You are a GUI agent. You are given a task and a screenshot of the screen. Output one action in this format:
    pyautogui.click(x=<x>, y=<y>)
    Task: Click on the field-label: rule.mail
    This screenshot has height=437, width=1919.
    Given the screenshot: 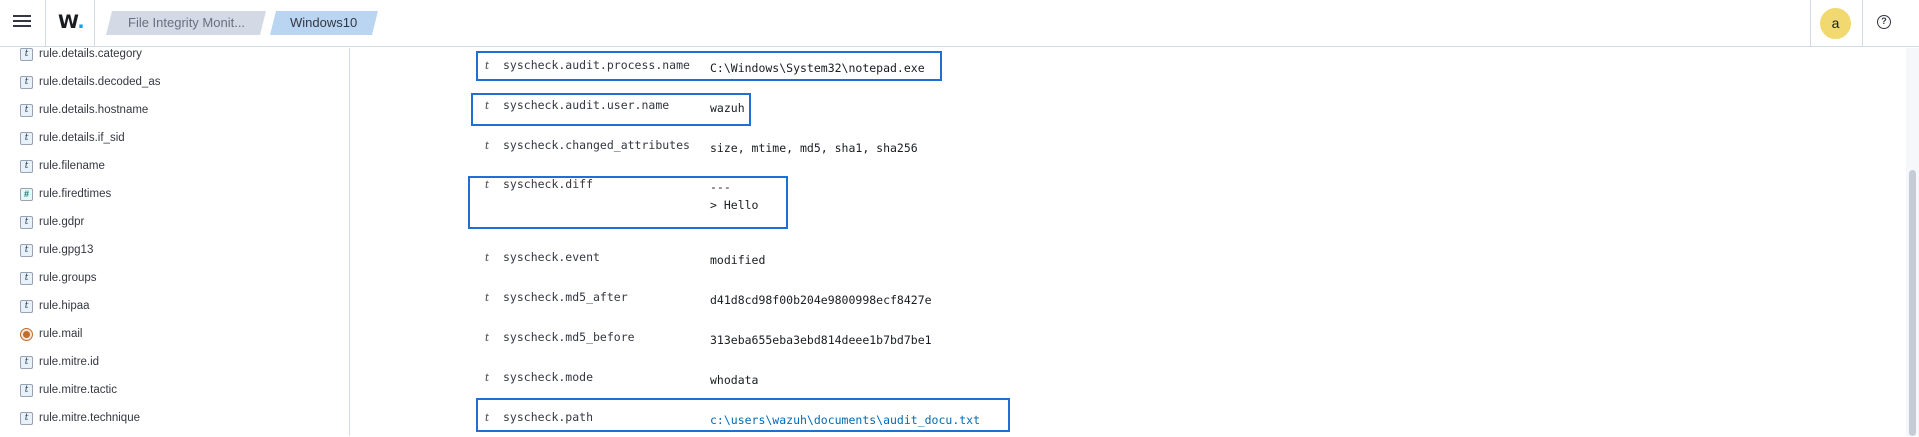 What is the action you would take?
    pyautogui.click(x=61, y=334)
    